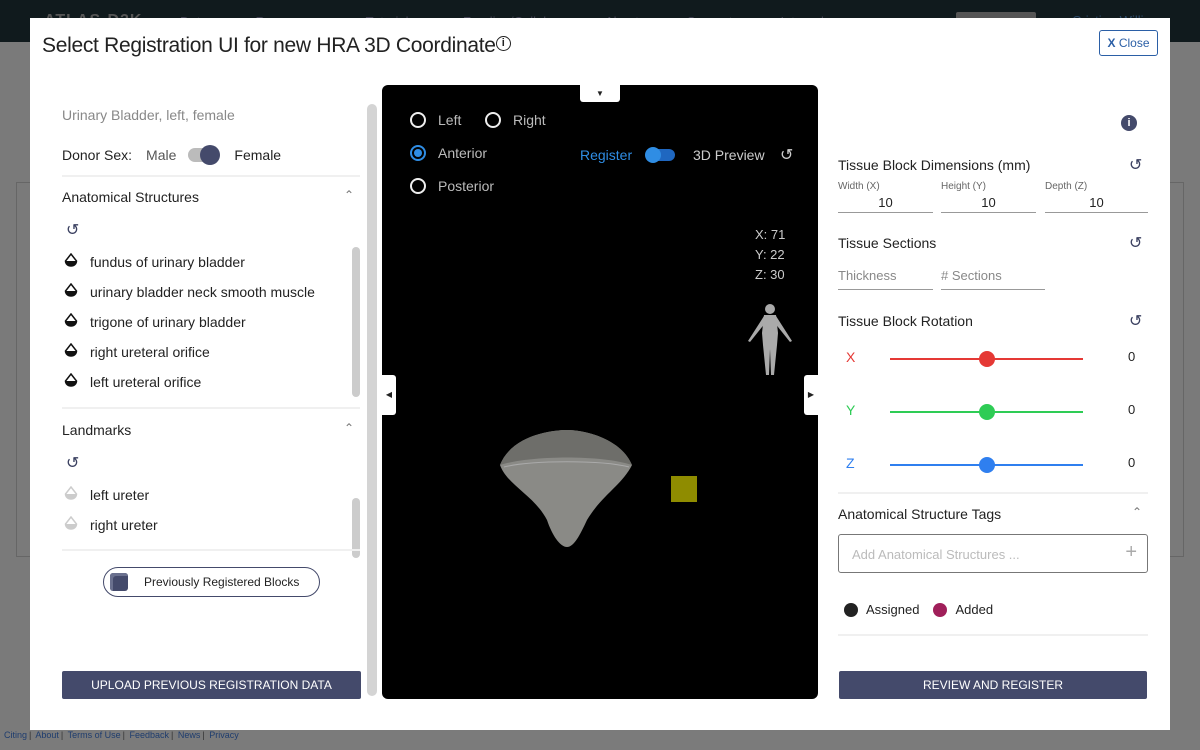  What do you see at coordinates (564, 487) in the screenshot?
I see `bladder-model` at bounding box center [564, 487].